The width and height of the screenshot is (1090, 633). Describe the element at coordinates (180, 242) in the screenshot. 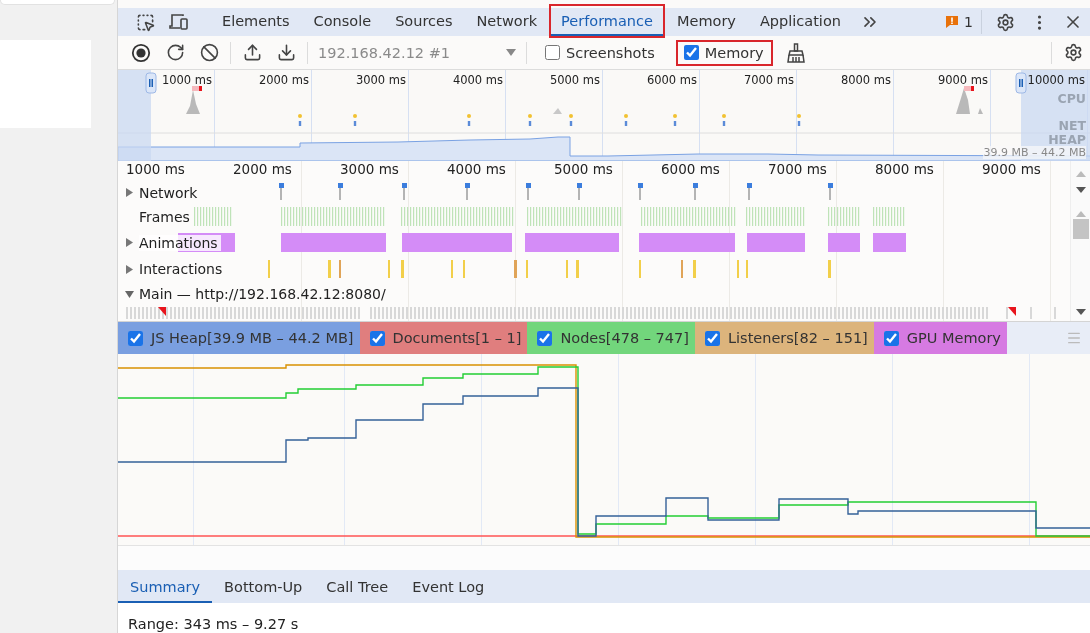

I see `track-label: Animations` at that location.